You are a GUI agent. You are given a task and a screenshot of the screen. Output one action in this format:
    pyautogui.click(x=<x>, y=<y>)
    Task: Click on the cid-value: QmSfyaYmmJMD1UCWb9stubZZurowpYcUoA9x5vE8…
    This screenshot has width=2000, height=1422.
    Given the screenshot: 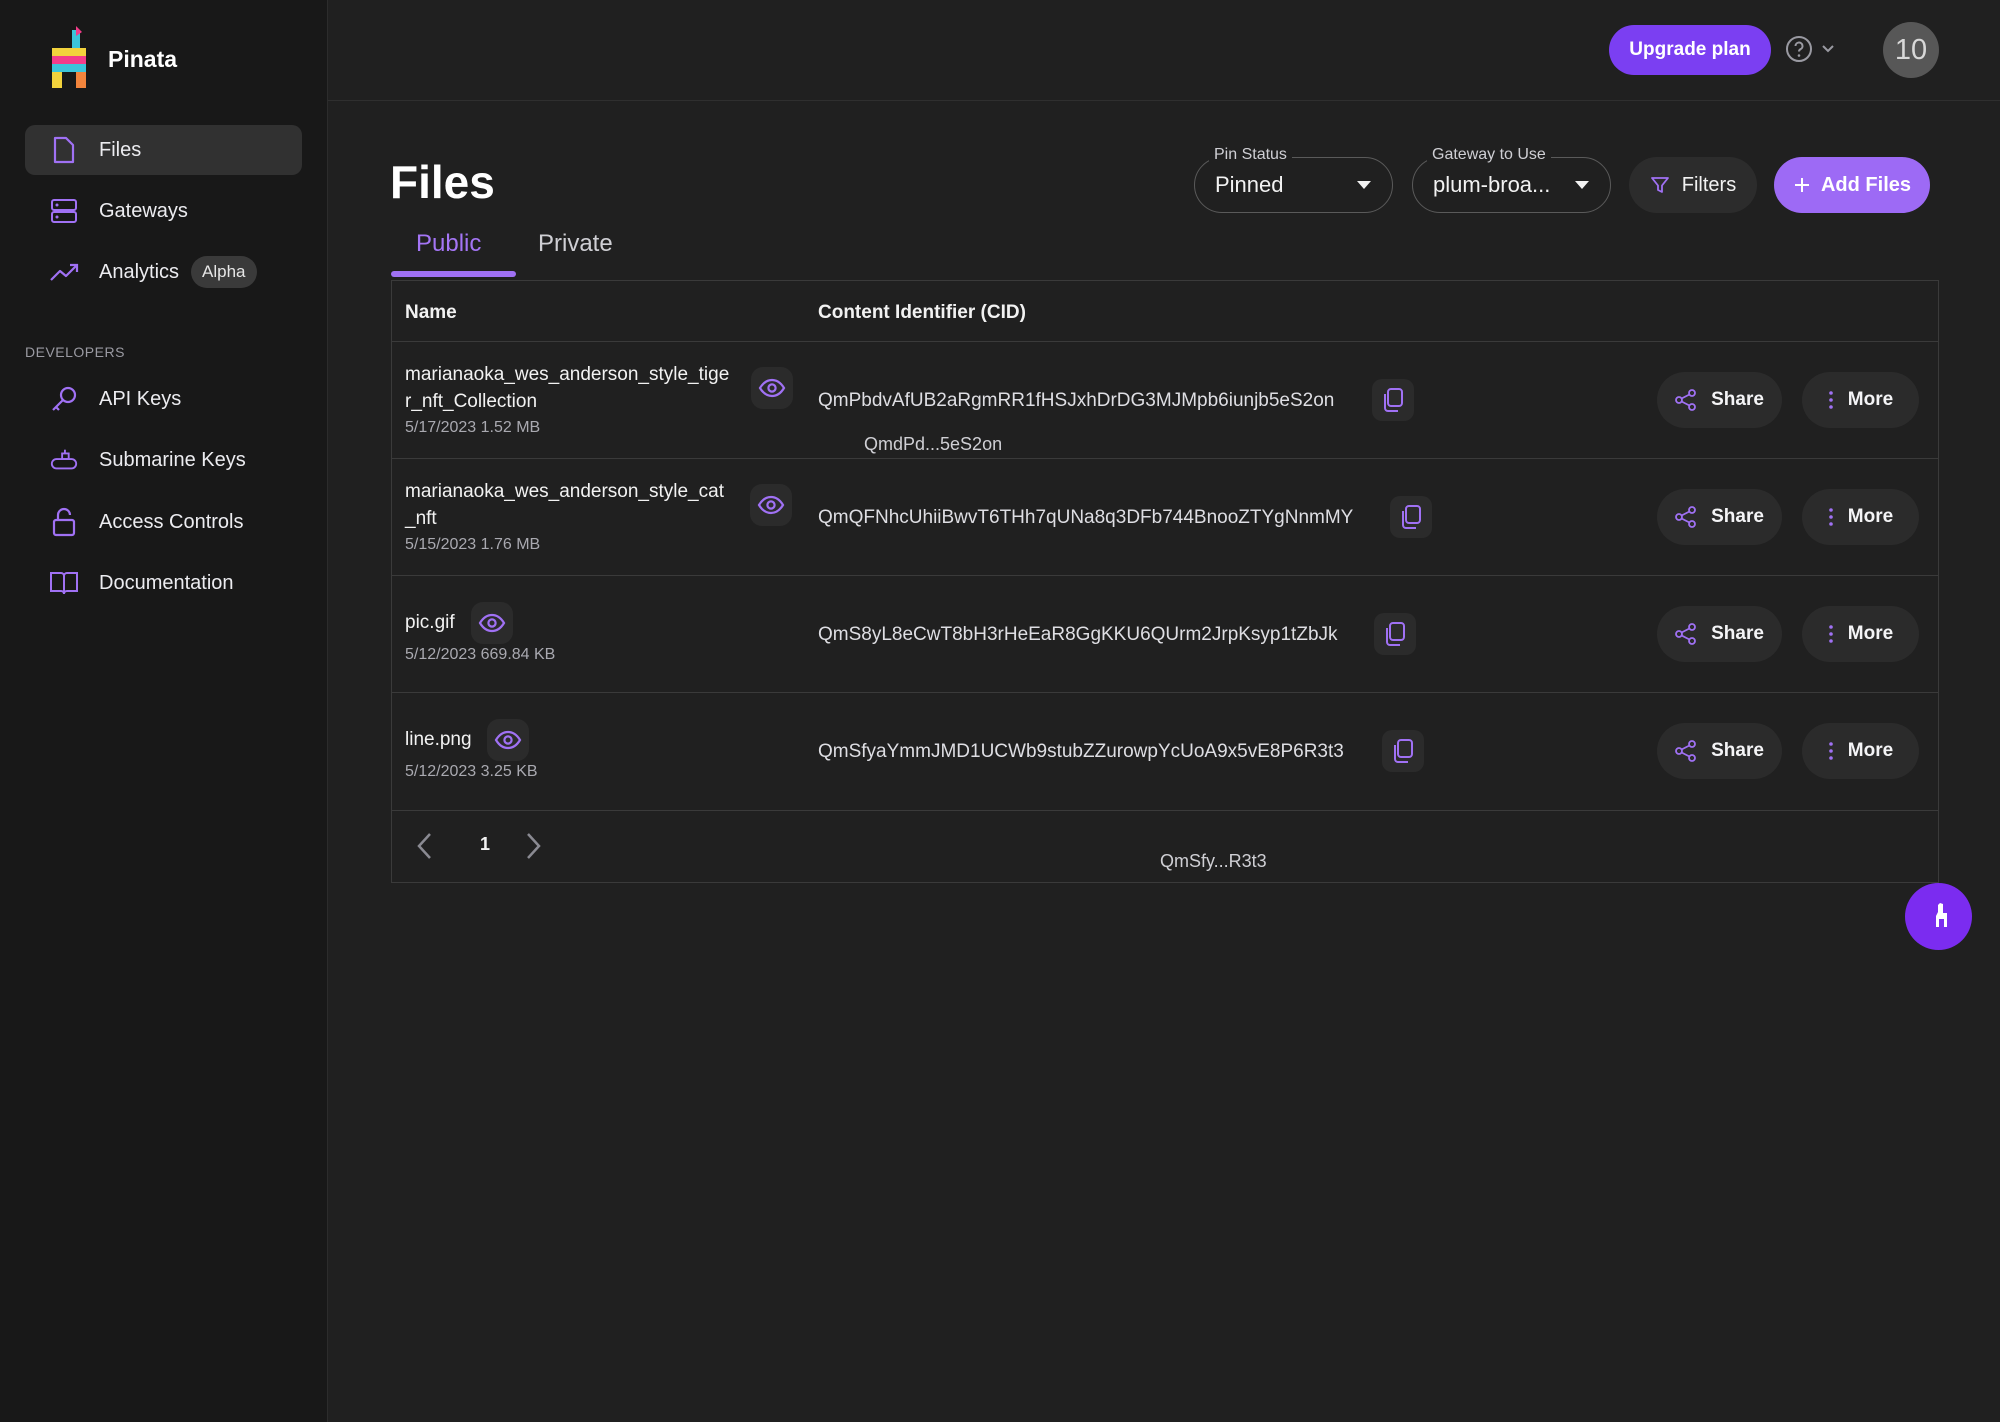 What is the action you would take?
    pyautogui.click(x=1081, y=752)
    